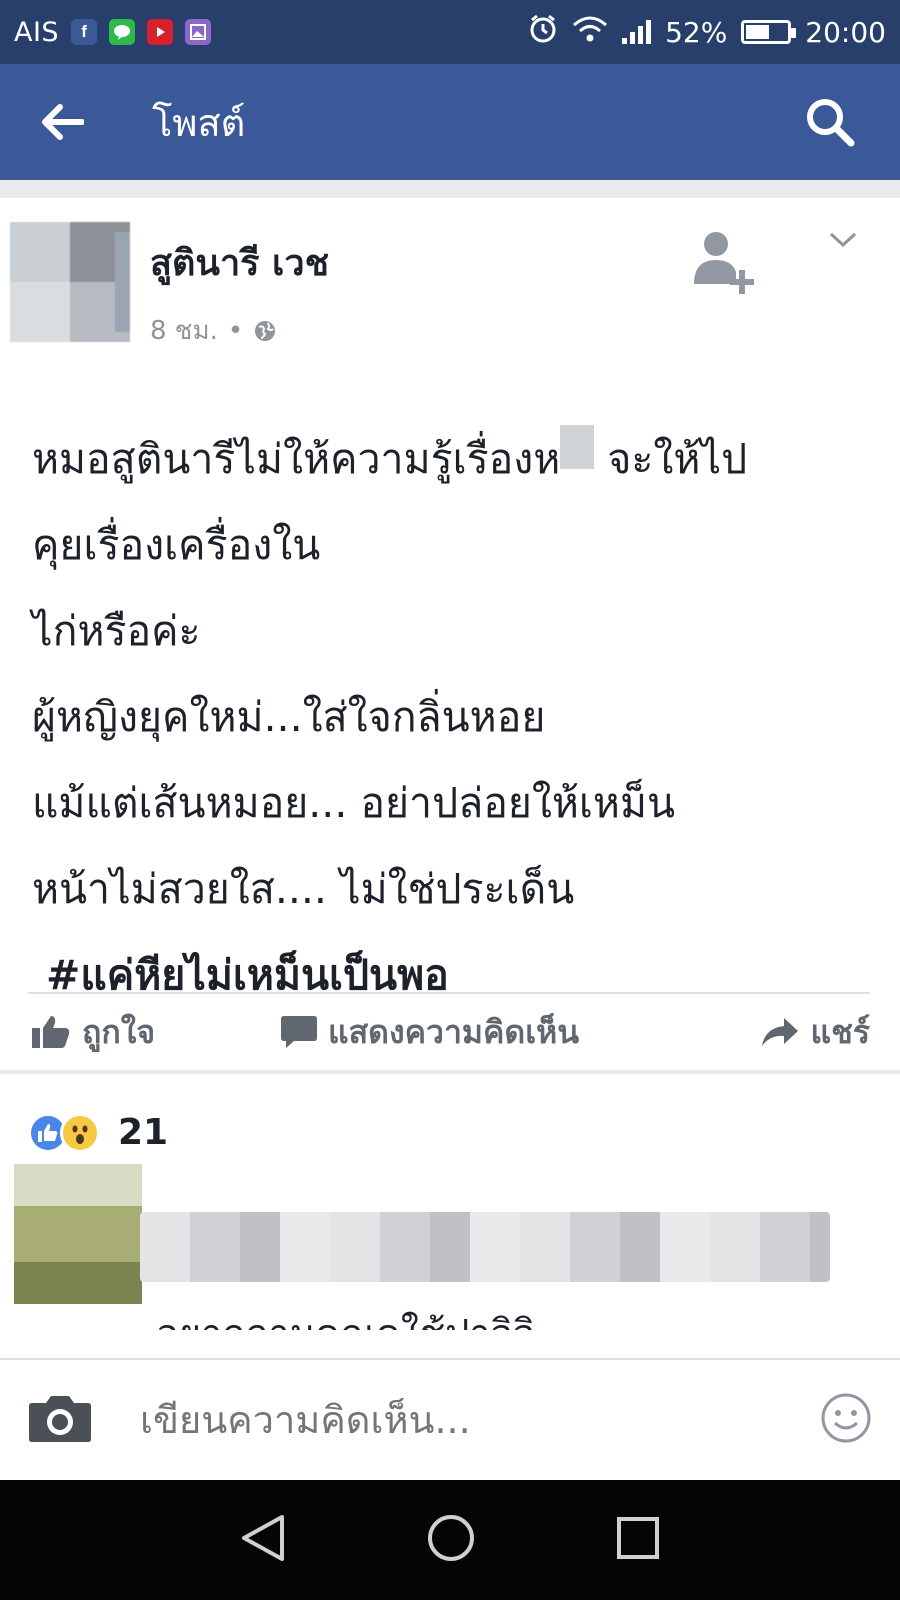 The image size is (900, 1600). Describe the element at coordinates (51, 1032) in the screenshot. I see `thumbs-up-icon` at that location.